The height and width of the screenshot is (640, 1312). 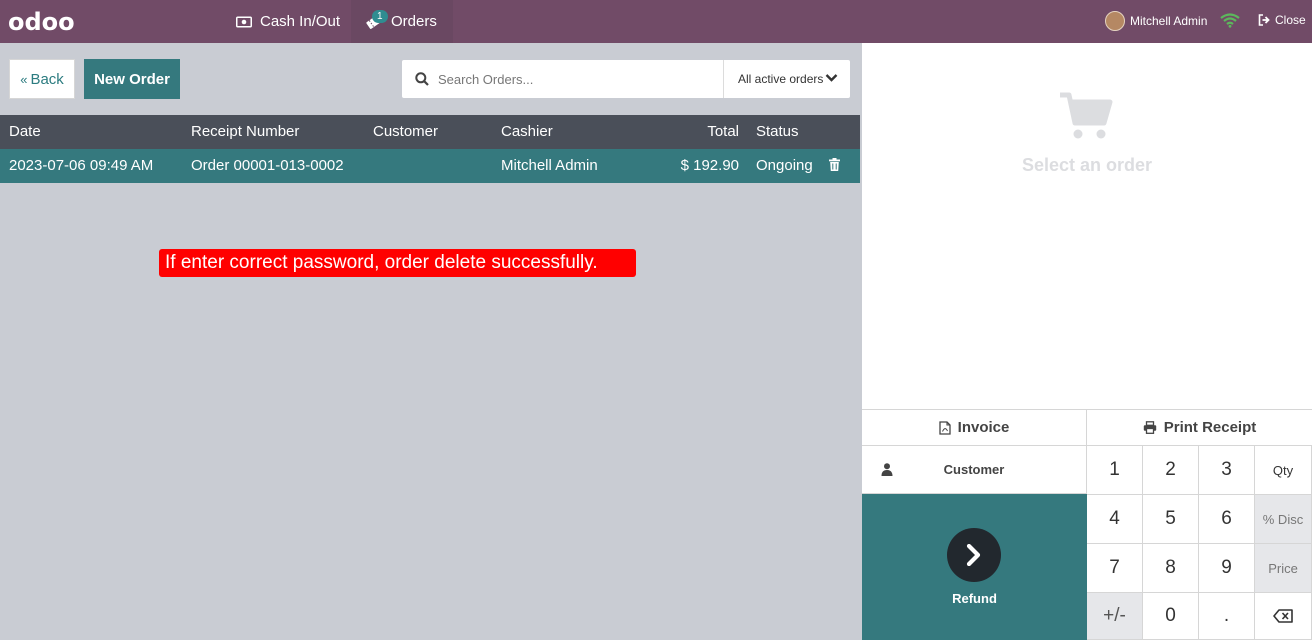 I want to click on header-date: Date, so click(x=25, y=131).